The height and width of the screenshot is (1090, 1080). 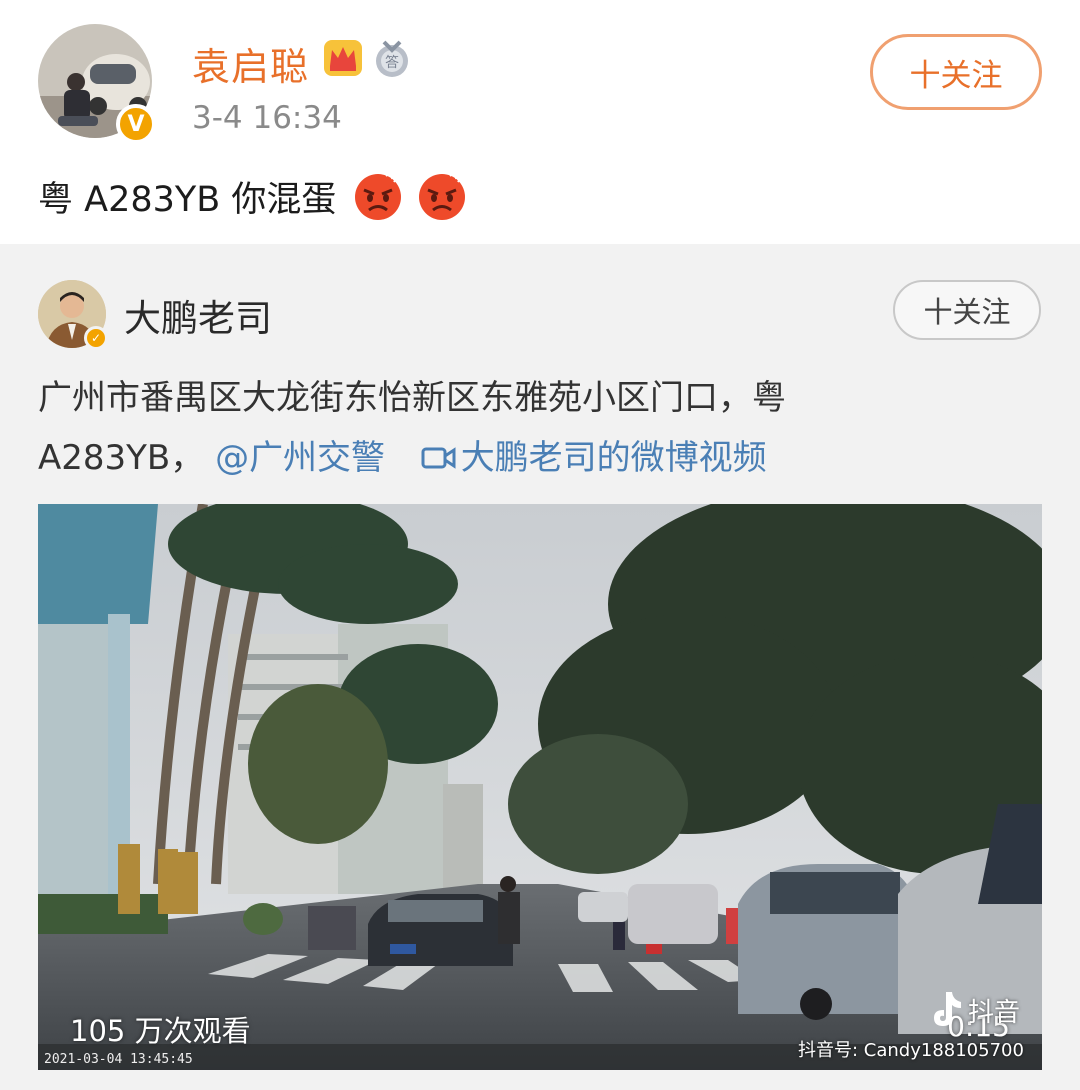 I want to click on username: 袁启聪, so click(x=250, y=63).